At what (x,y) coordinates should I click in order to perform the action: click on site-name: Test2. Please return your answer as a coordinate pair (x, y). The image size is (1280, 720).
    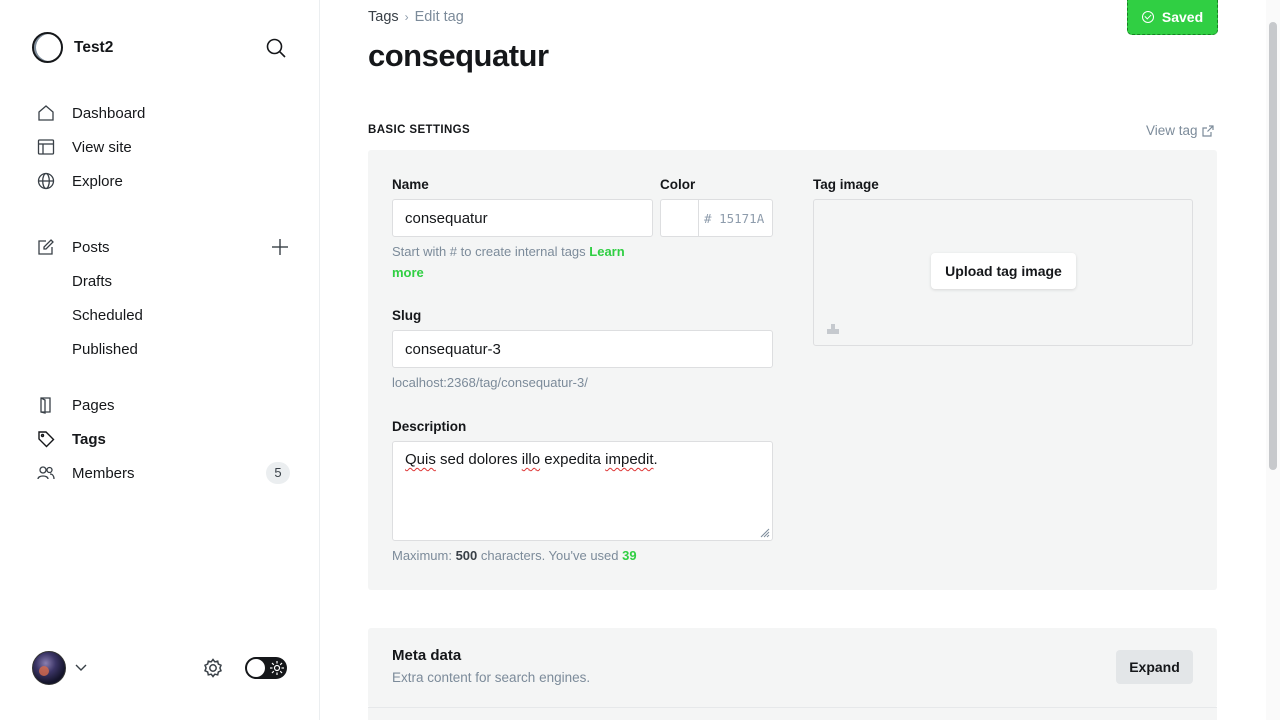
    Looking at the image, I should click on (94, 47).